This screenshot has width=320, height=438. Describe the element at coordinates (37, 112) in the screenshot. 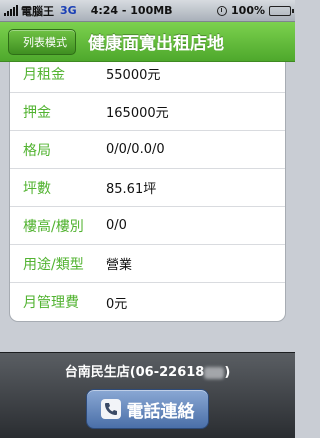

I see `detail-label: 押金` at that location.